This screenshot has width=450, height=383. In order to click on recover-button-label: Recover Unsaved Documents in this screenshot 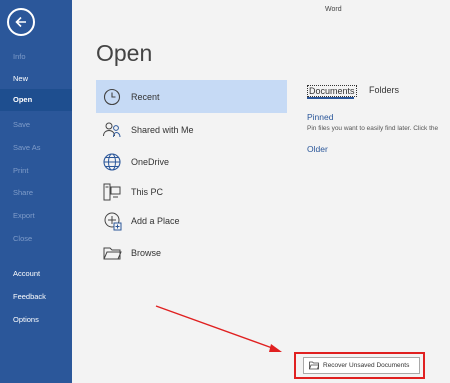, I will do `click(366, 365)`.